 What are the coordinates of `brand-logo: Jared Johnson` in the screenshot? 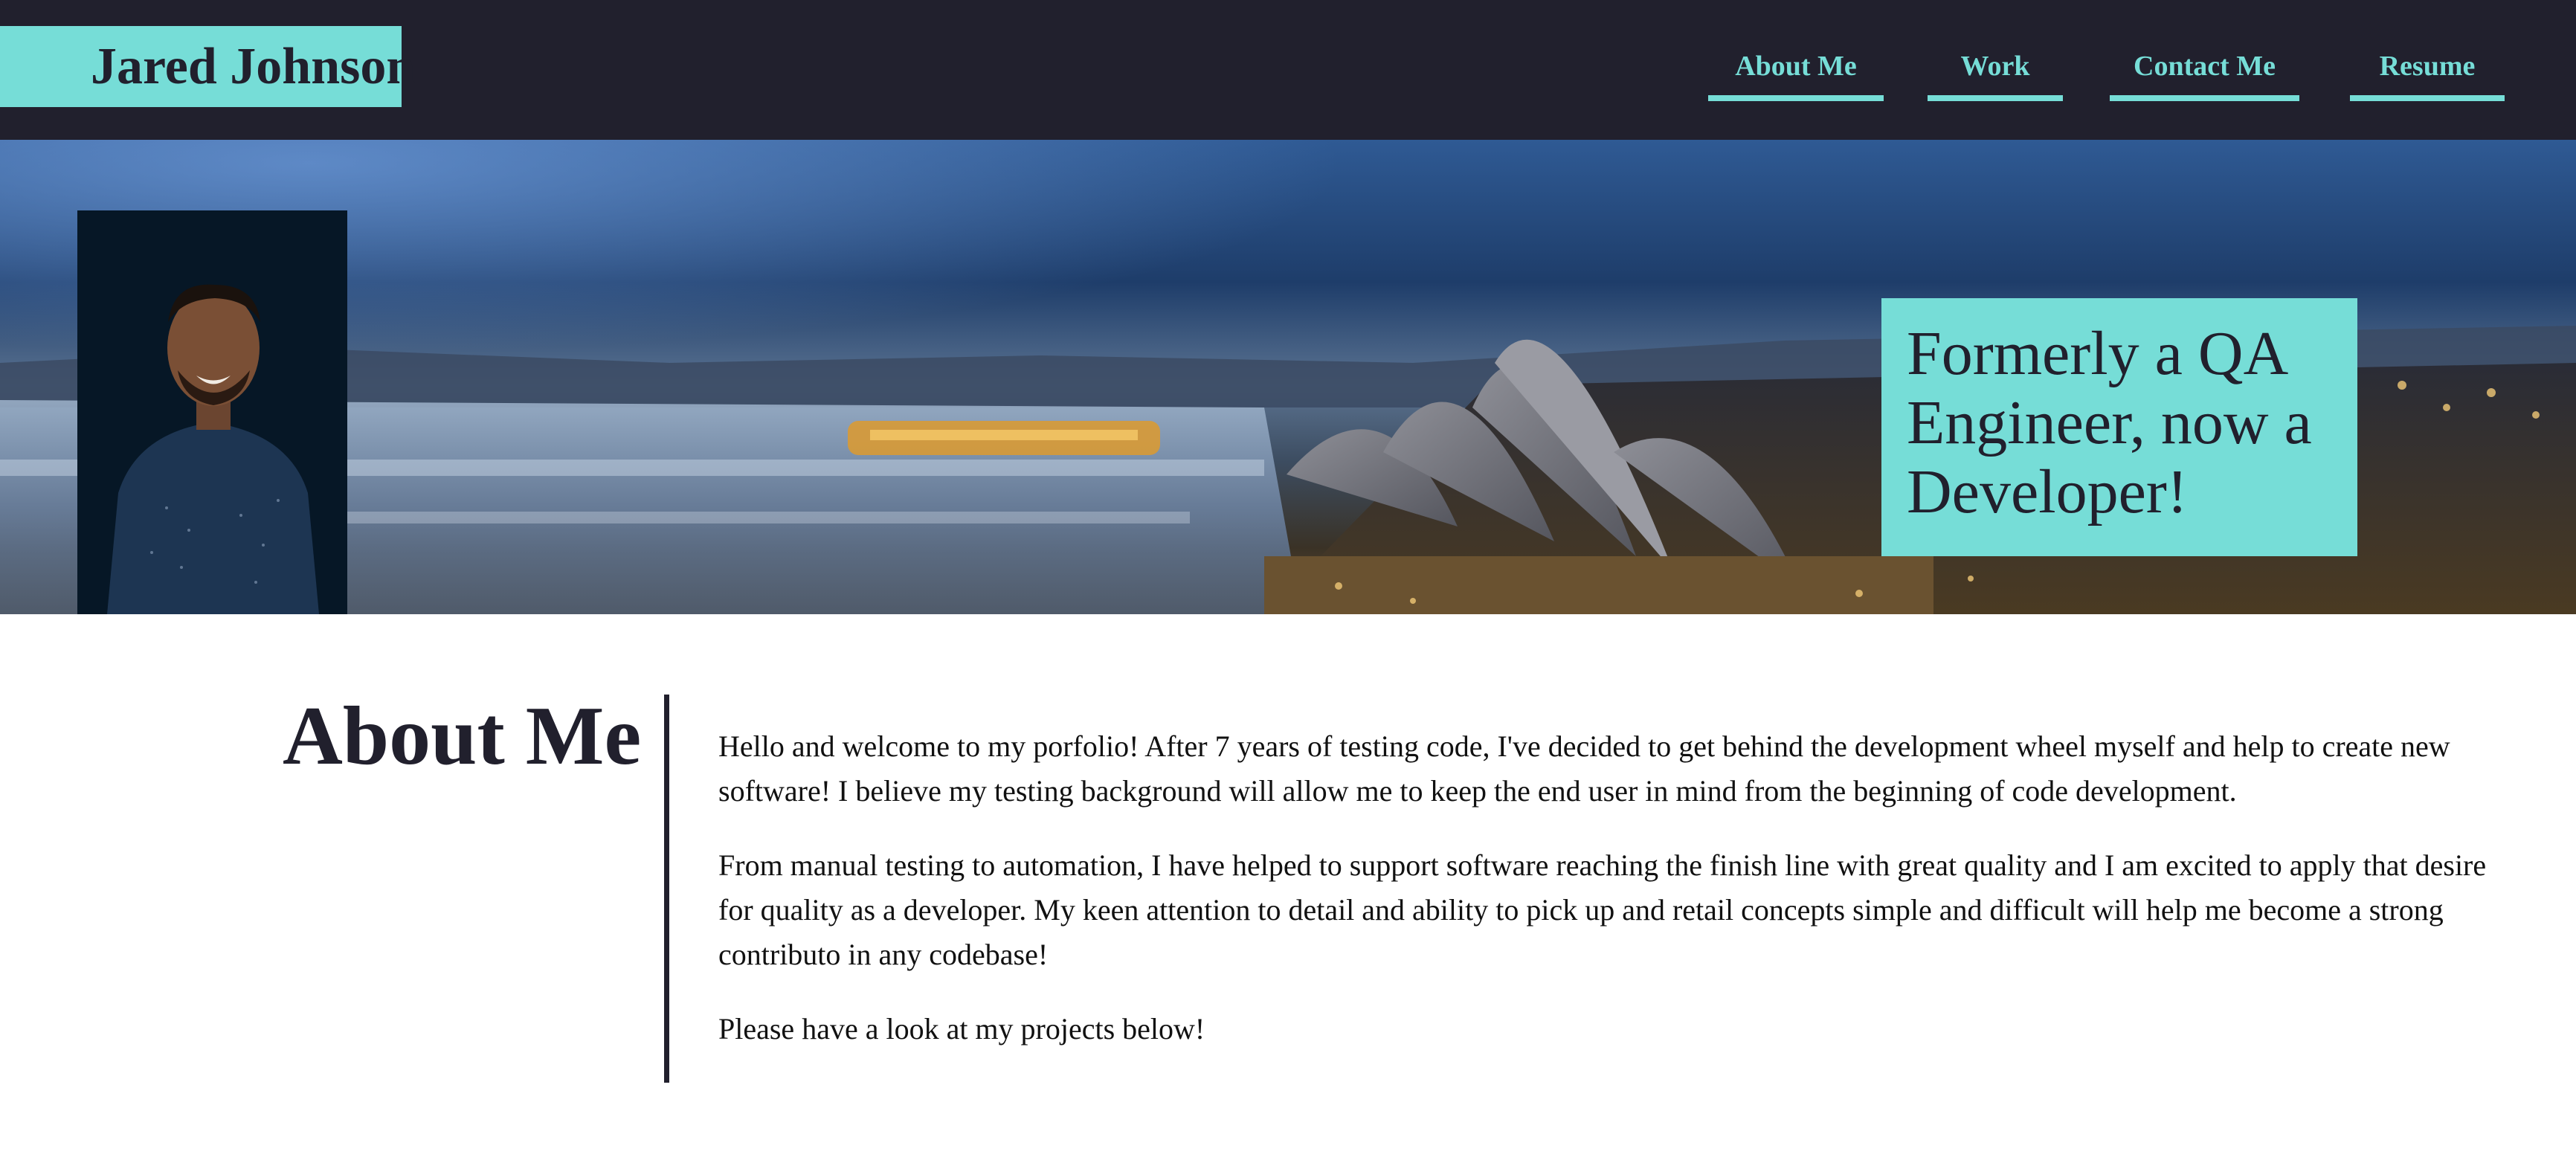 It's located at (207, 66).